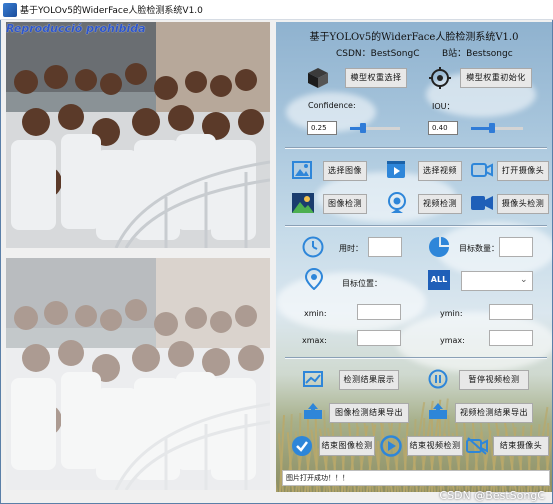  Describe the element at coordinates (303, 203) in the screenshot. I see `landscape-icon` at that location.